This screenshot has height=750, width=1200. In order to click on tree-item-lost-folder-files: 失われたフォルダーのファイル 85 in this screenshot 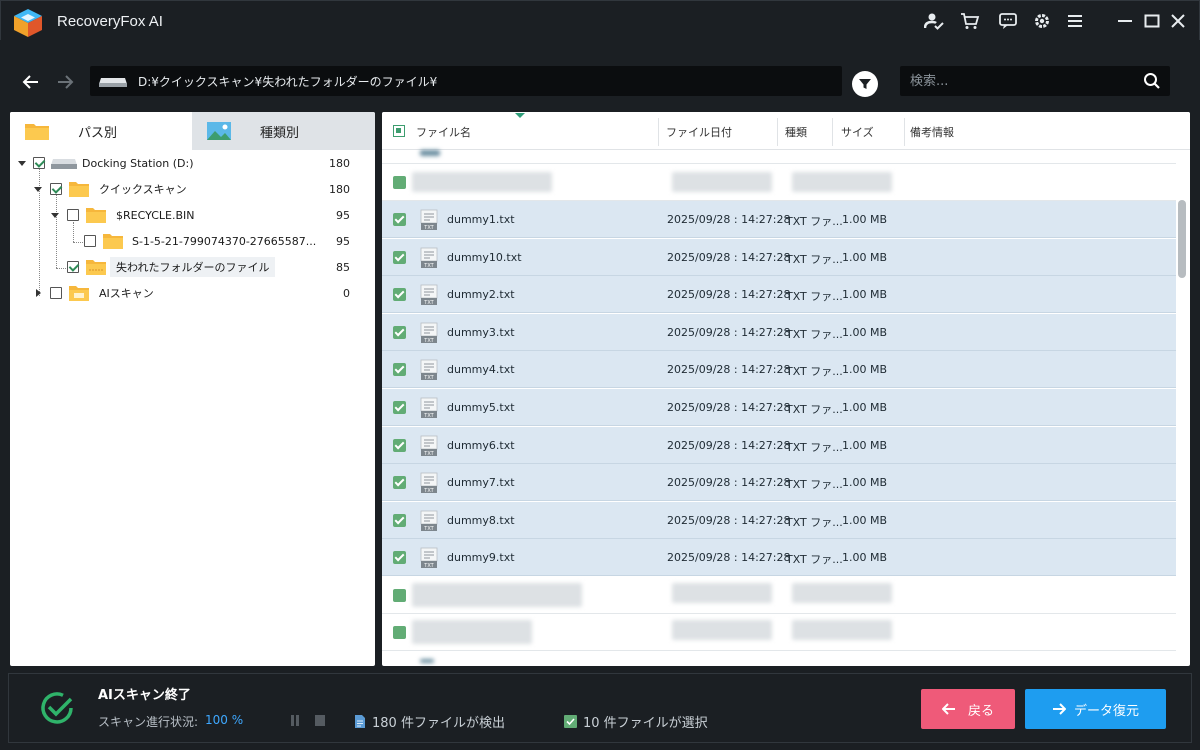, I will do `click(192, 267)`.